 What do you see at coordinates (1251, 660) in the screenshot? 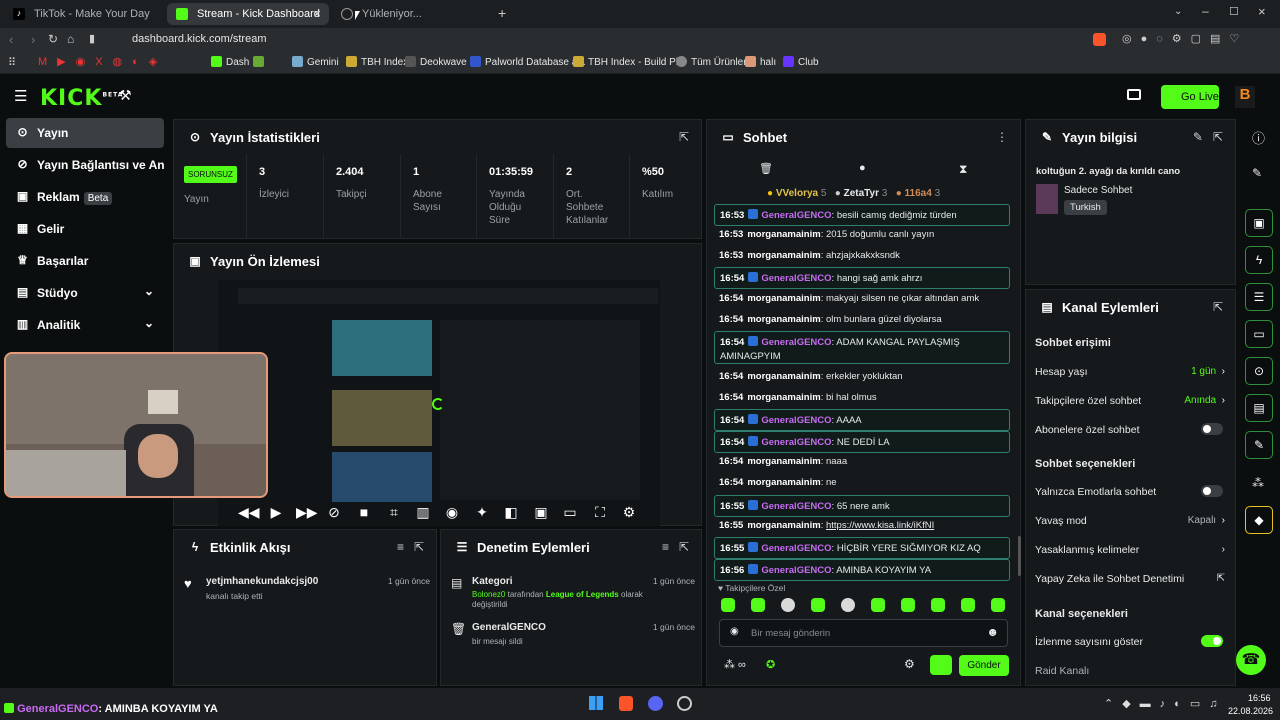
I see `support-icon: ☎` at bounding box center [1251, 660].